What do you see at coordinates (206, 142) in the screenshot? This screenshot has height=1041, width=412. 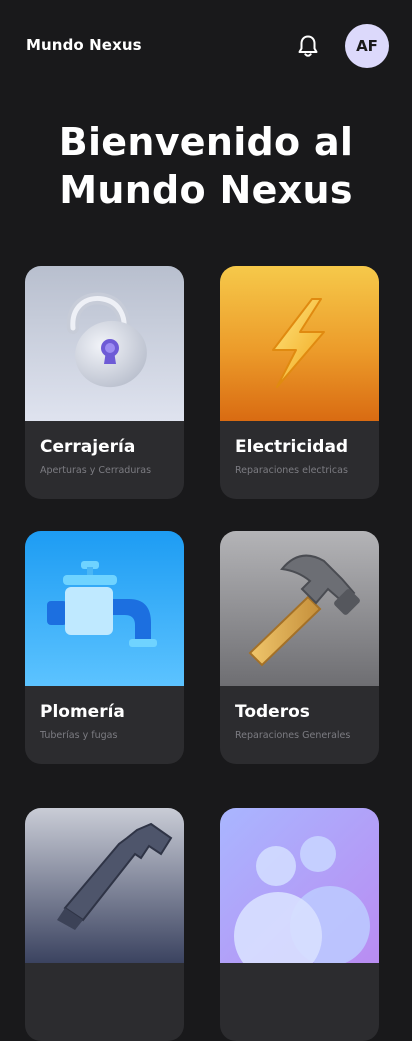 I see `welcome-line-1: Bienvenido al` at bounding box center [206, 142].